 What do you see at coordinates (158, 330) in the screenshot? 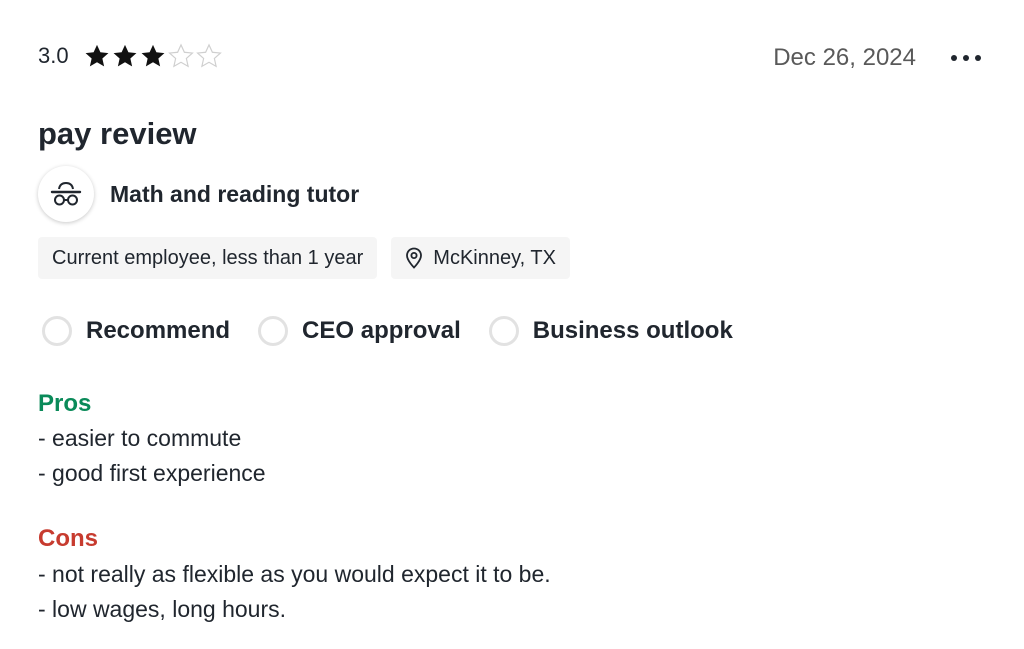
I see `recommend-label: Recommend` at bounding box center [158, 330].